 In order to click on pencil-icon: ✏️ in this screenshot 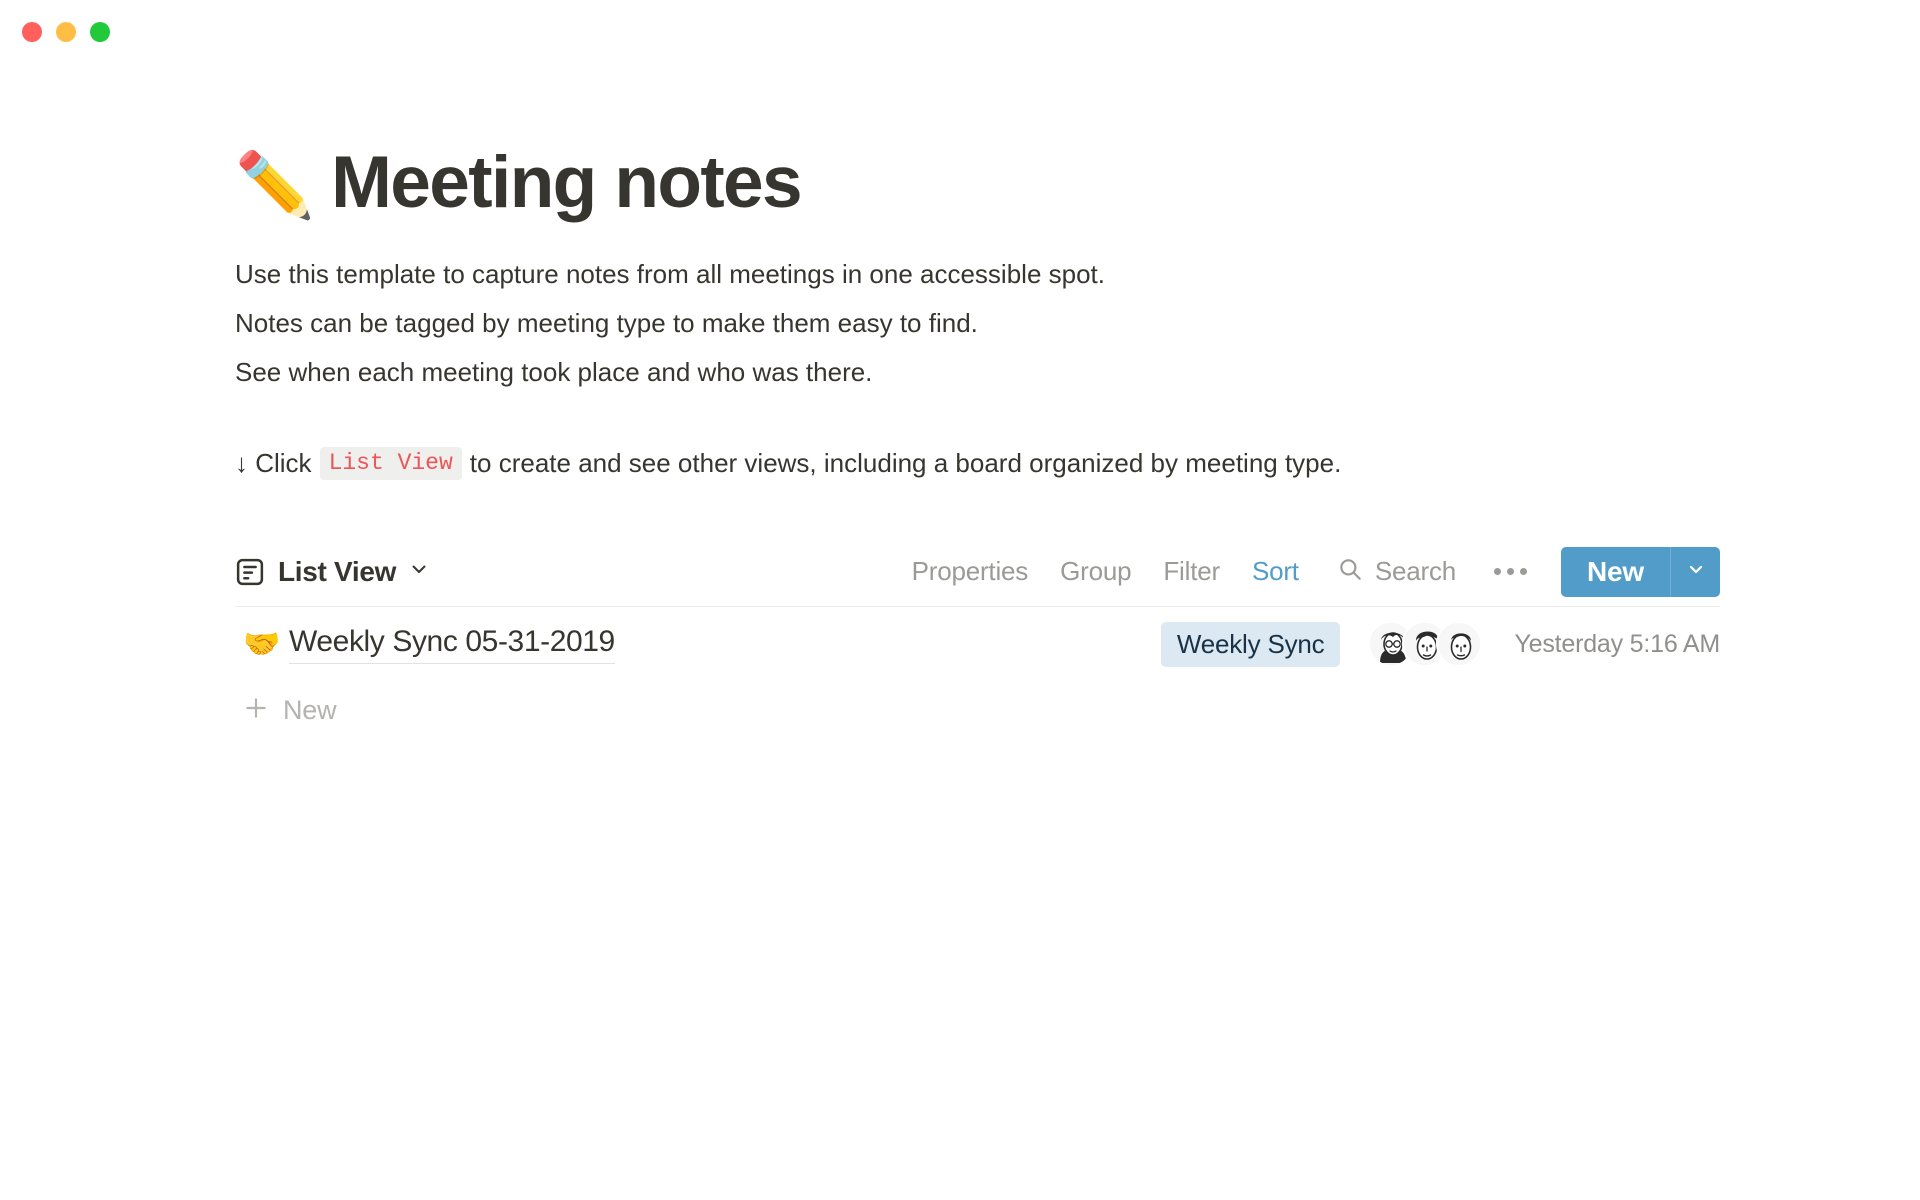, I will do `click(275, 185)`.